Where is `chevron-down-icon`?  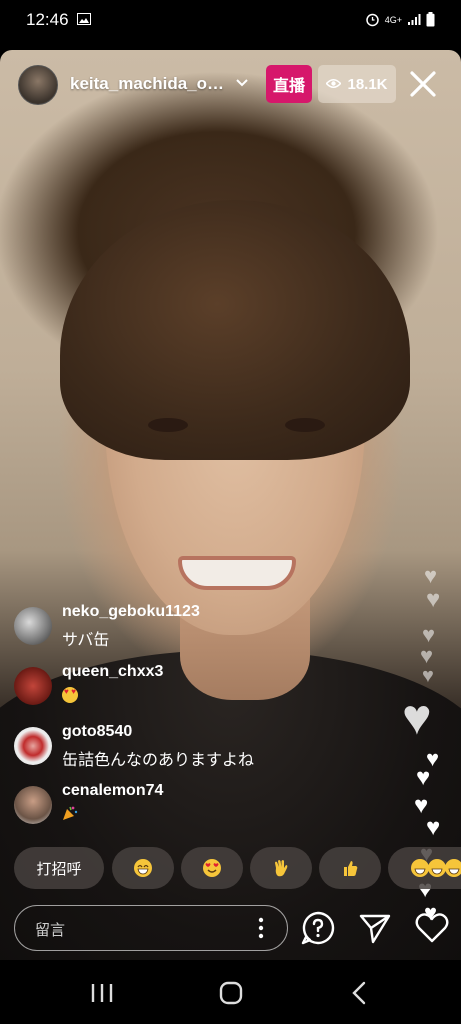 chevron-down-icon is located at coordinates (242, 84).